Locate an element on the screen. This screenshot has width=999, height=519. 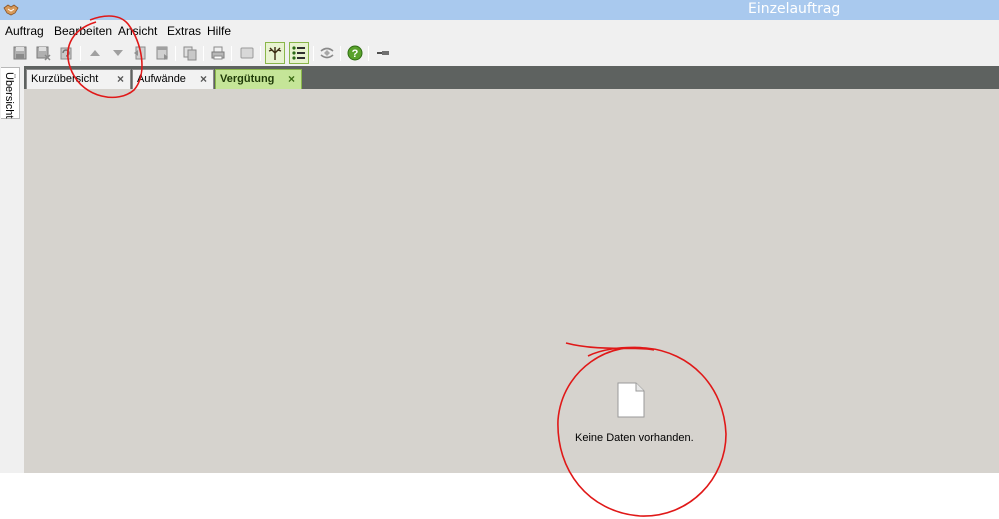
move-up-button is located at coordinates (95, 53).